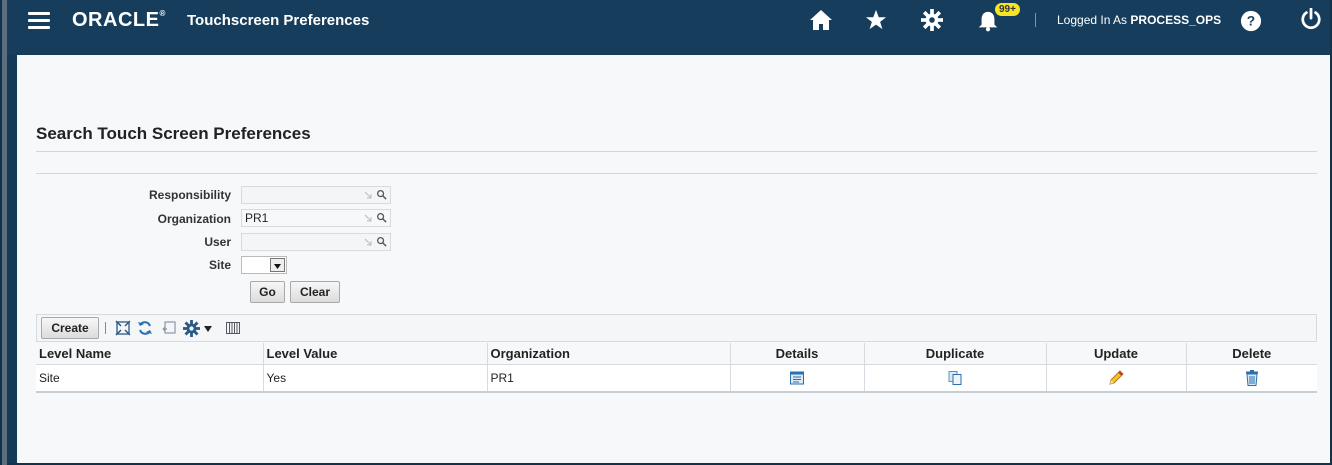  I want to click on duplicate-icon, so click(955, 378).